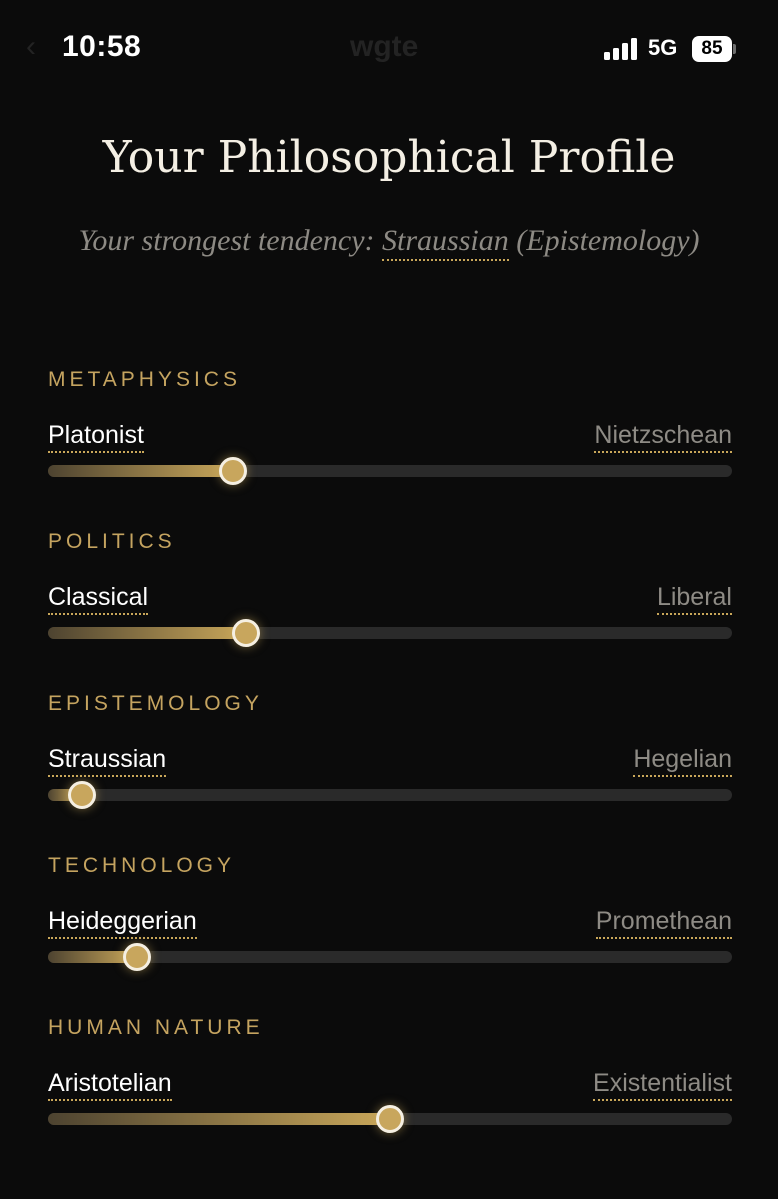 This screenshot has height=1199, width=778. I want to click on left-pole-label: Aristotelian, so click(110, 1084).